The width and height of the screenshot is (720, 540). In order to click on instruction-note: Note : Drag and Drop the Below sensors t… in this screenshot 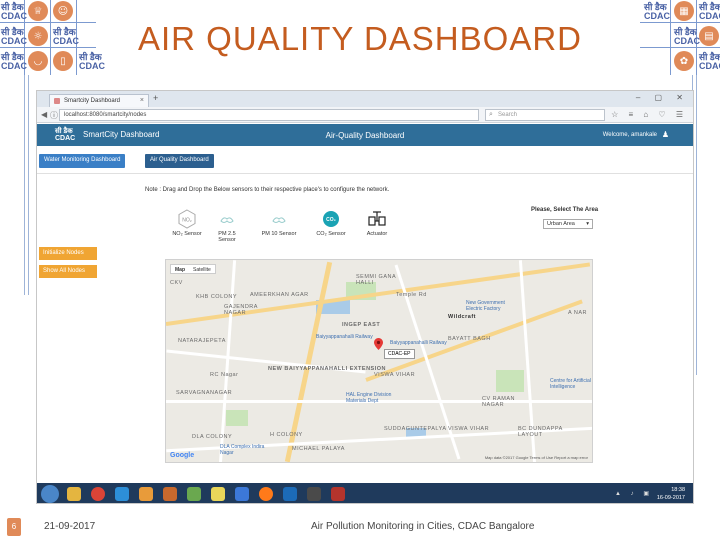, I will do `click(267, 190)`.